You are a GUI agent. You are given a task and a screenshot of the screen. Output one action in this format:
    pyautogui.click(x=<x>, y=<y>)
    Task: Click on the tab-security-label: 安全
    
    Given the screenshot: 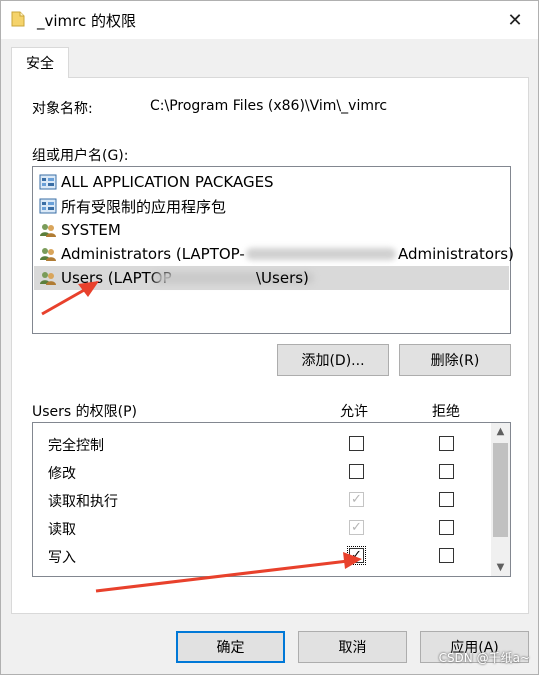 What is the action you would take?
    pyautogui.click(x=40, y=64)
    